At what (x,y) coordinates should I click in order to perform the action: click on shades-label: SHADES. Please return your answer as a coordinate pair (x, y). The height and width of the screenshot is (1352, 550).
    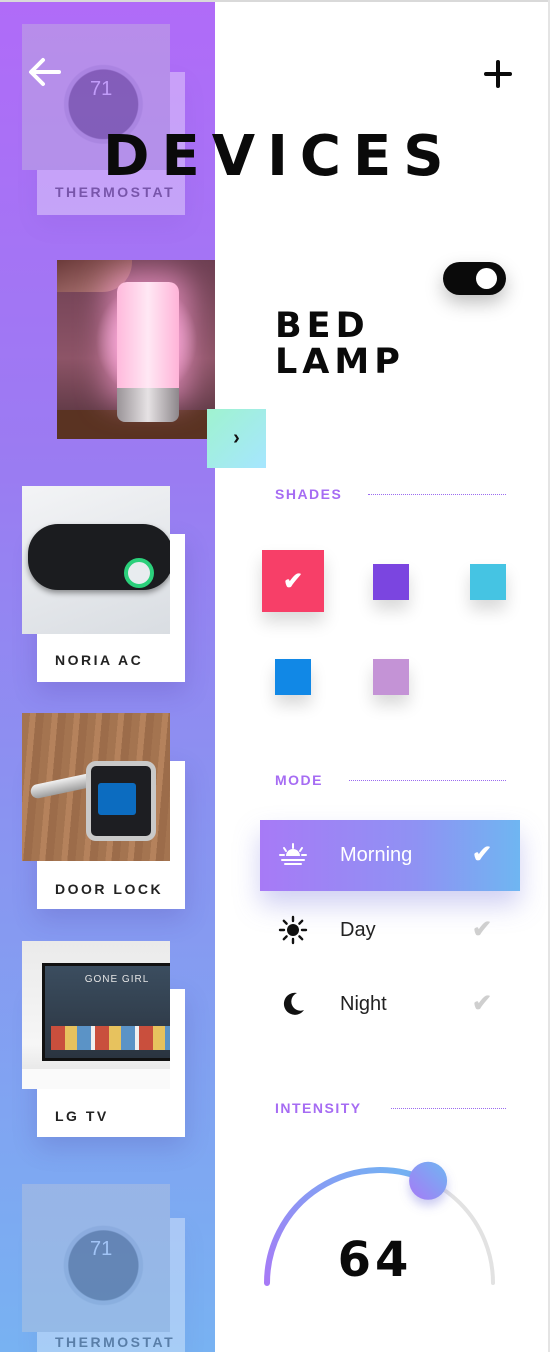
    Looking at the image, I should click on (309, 494).